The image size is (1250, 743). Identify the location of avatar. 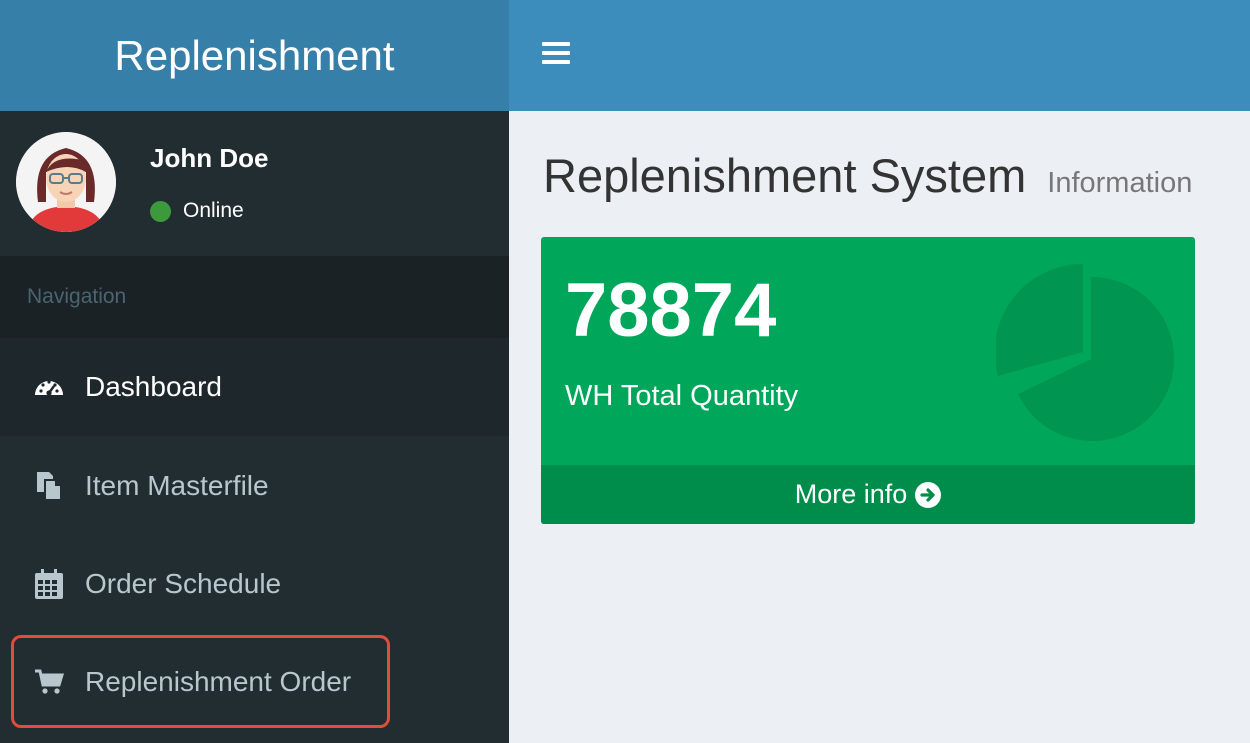
(66, 182).